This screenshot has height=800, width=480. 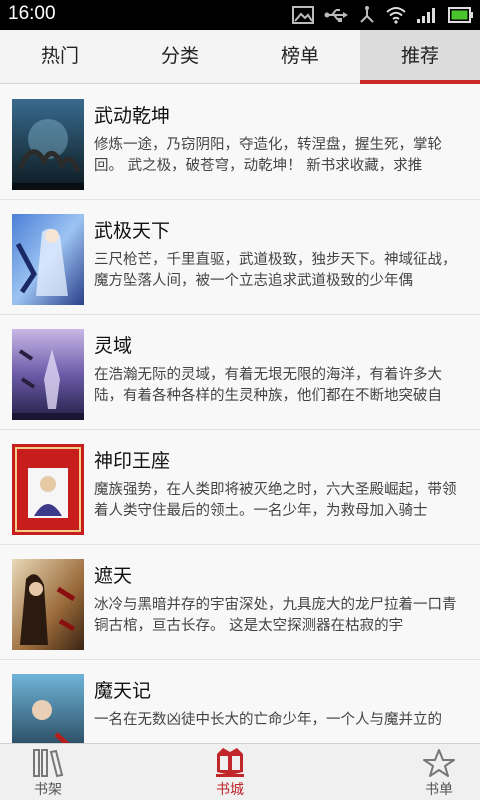 What do you see at coordinates (303, 15) in the screenshot?
I see `image-notification-icon` at bounding box center [303, 15].